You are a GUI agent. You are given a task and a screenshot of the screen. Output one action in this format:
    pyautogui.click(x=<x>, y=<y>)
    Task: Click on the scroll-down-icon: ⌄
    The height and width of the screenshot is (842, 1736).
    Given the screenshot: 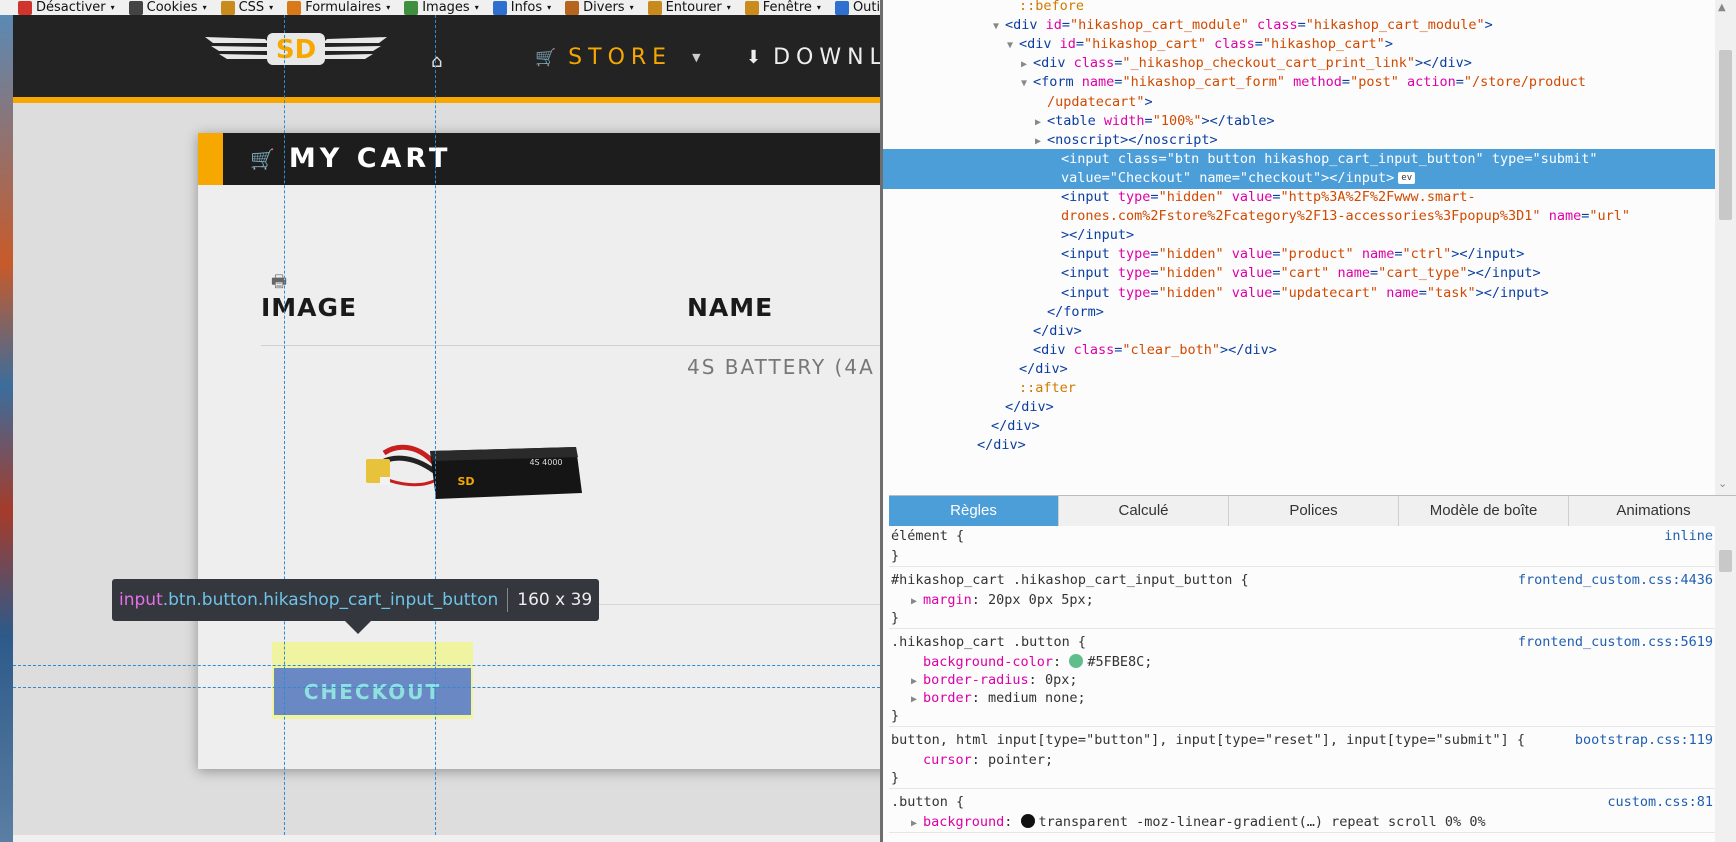 What is the action you would take?
    pyautogui.click(x=1722, y=483)
    